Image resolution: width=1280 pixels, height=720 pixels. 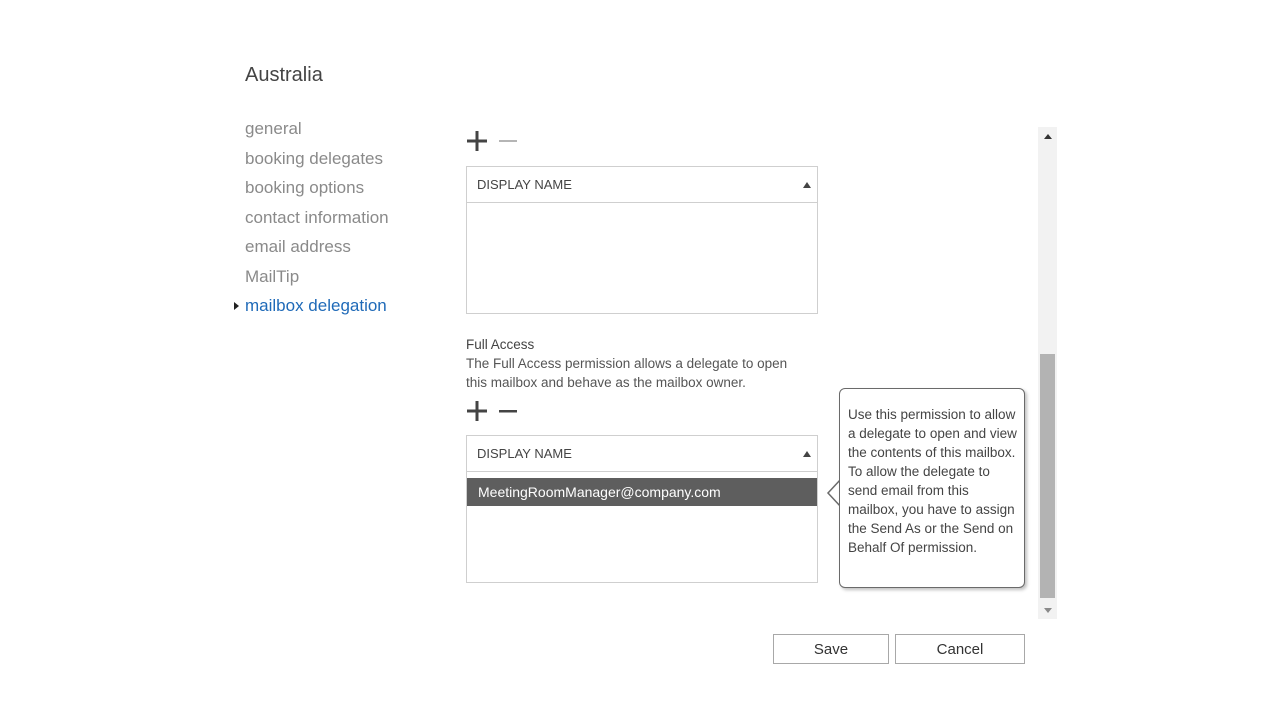 I want to click on nav-item-contact-information: contact information, so click(x=317, y=221).